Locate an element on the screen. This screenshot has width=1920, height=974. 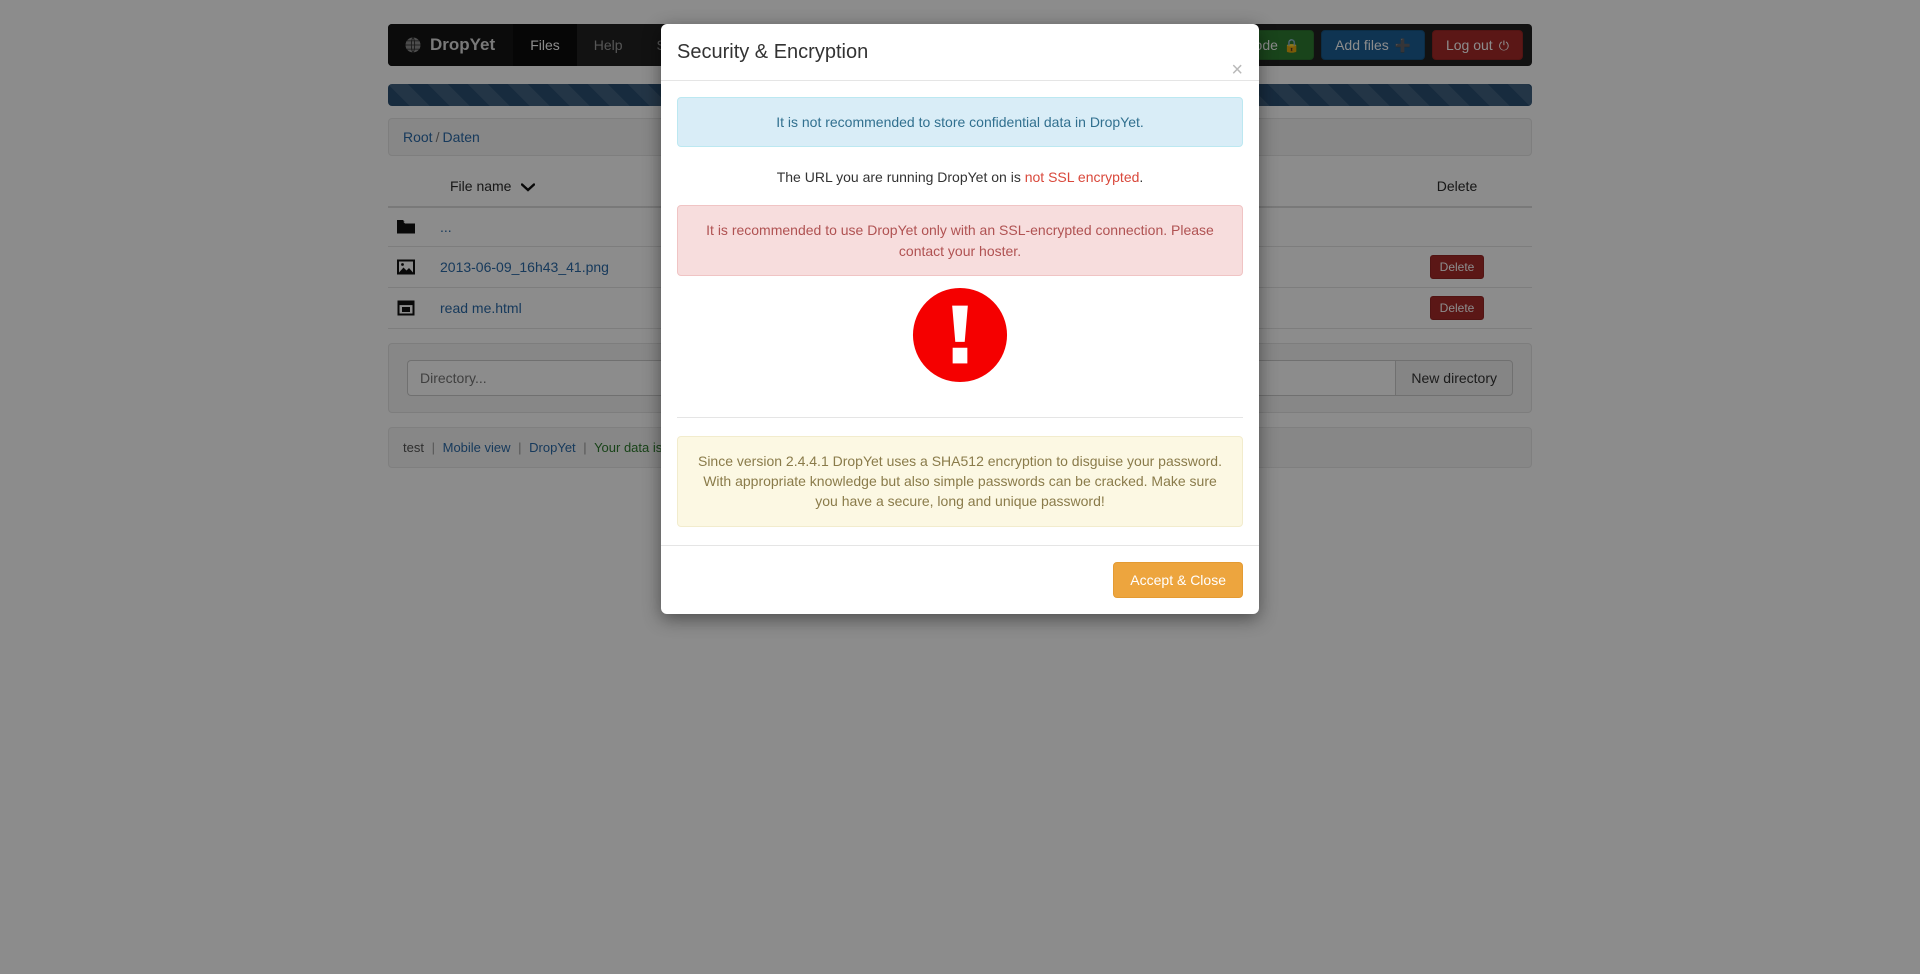
warning-icon-wrapper is located at coordinates (960, 346).